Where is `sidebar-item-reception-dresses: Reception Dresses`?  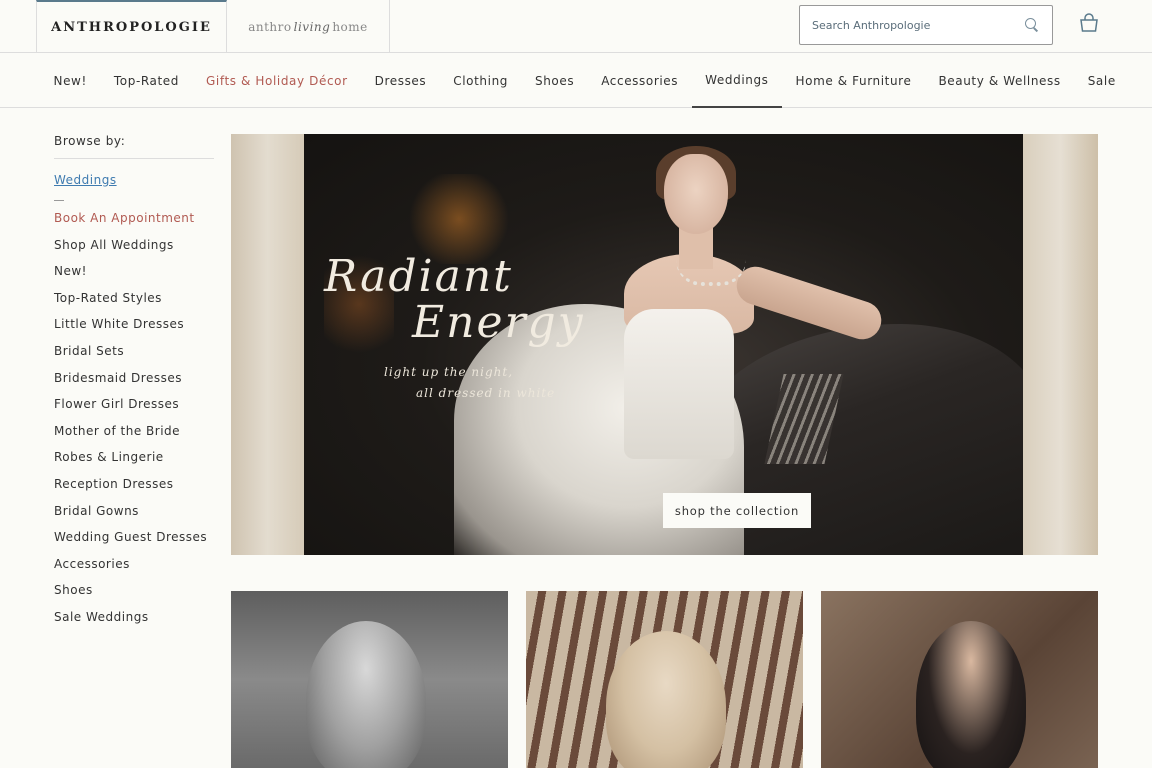
sidebar-item-reception-dresses: Reception Dresses is located at coordinates (134, 489).